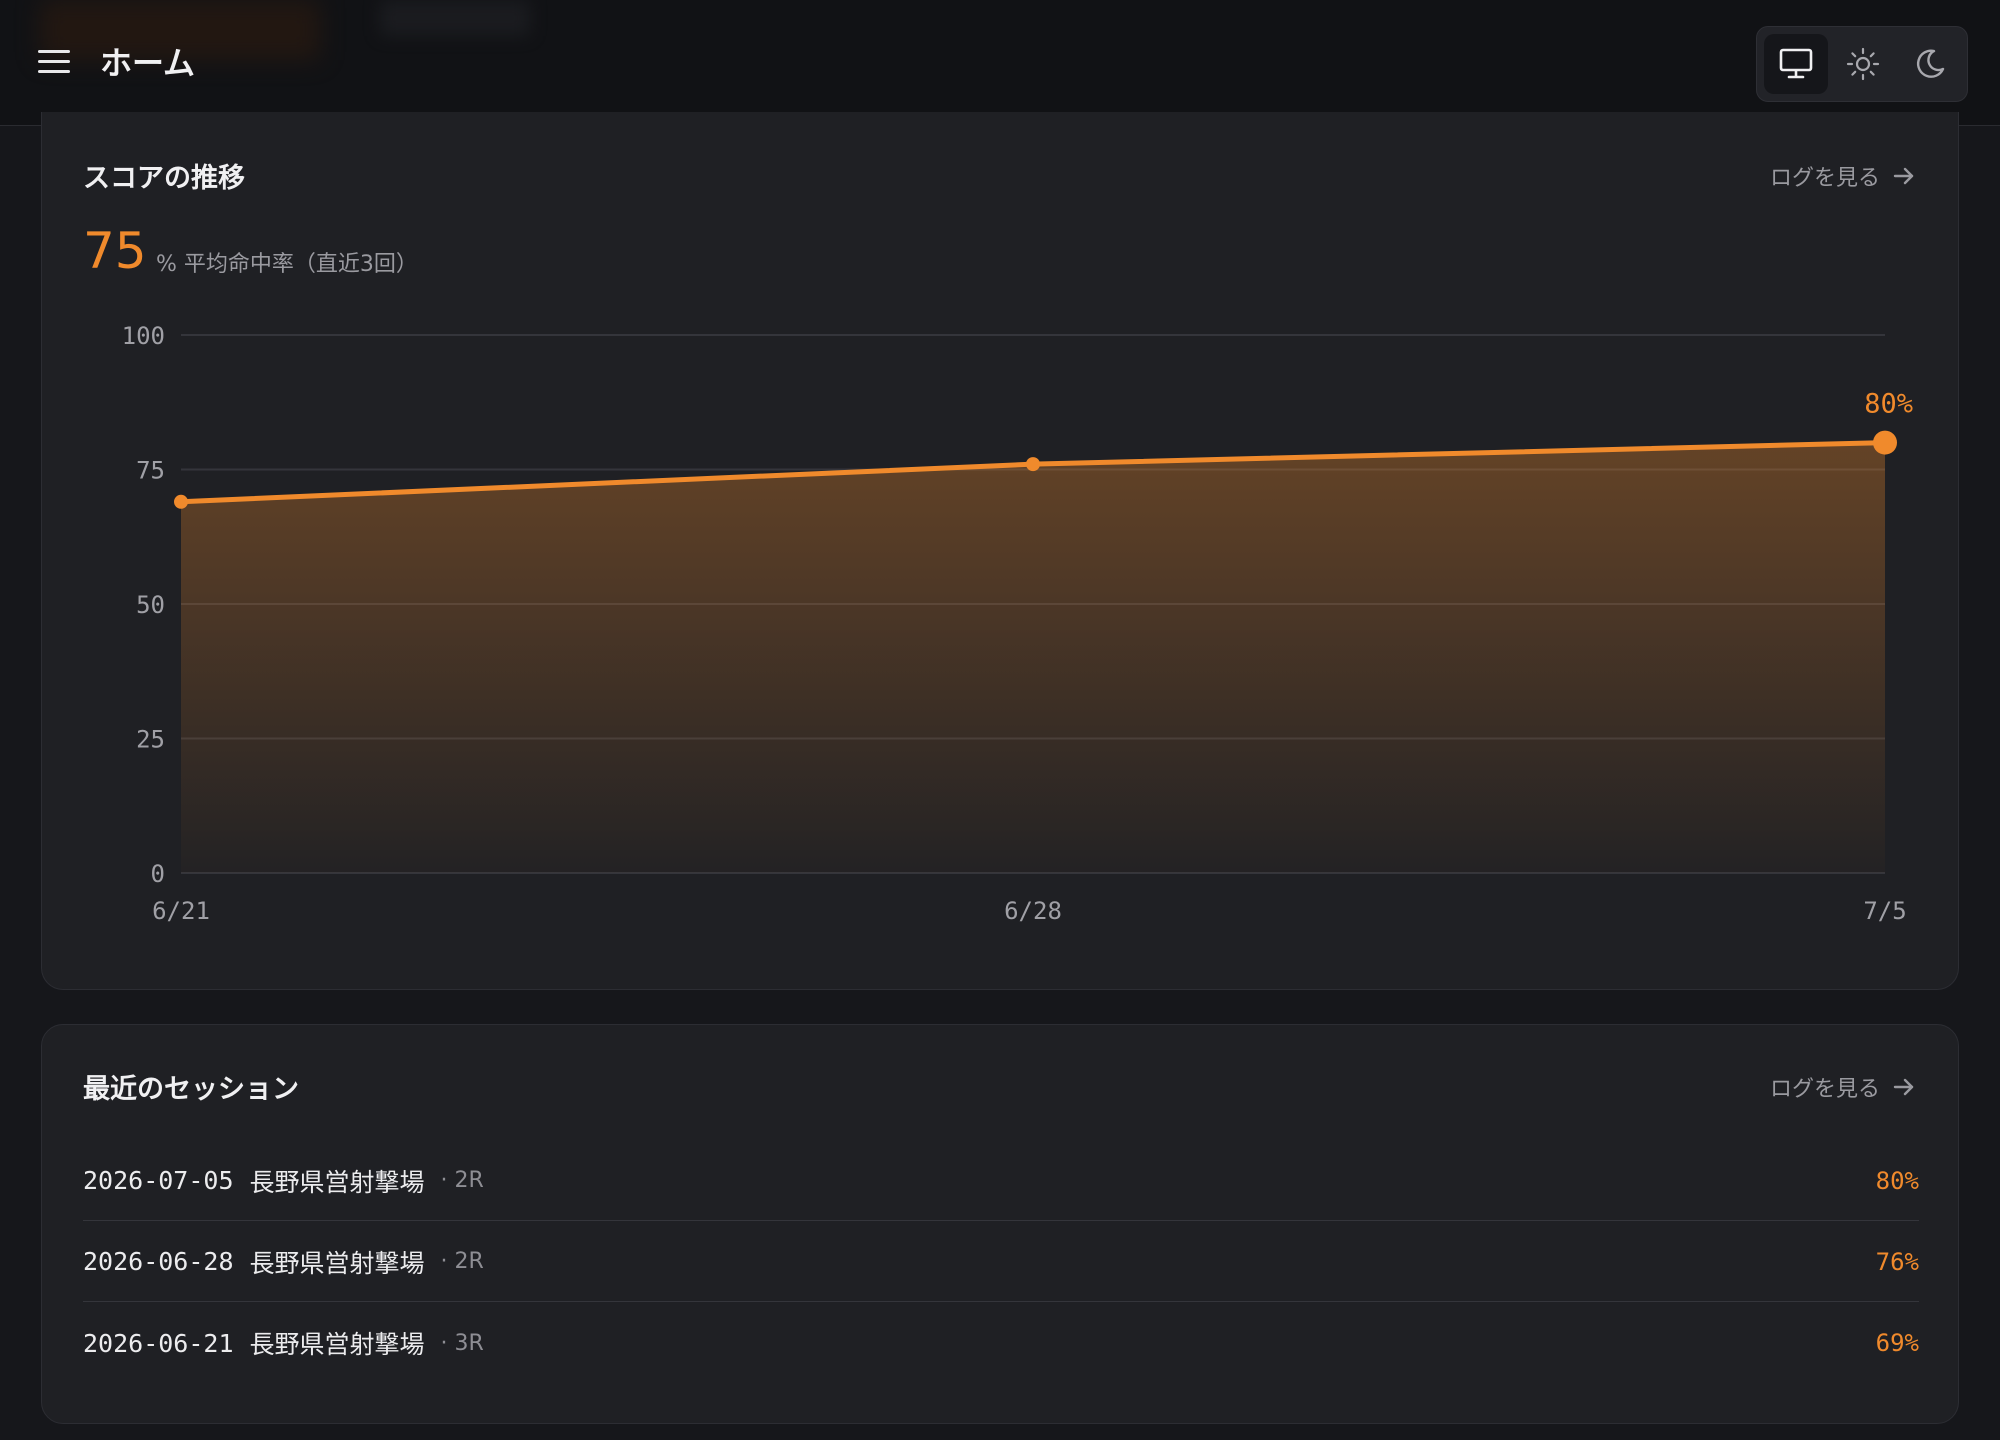 The image size is (2000, 1440). I want to click on theme-system-button, so click(1796, 64).